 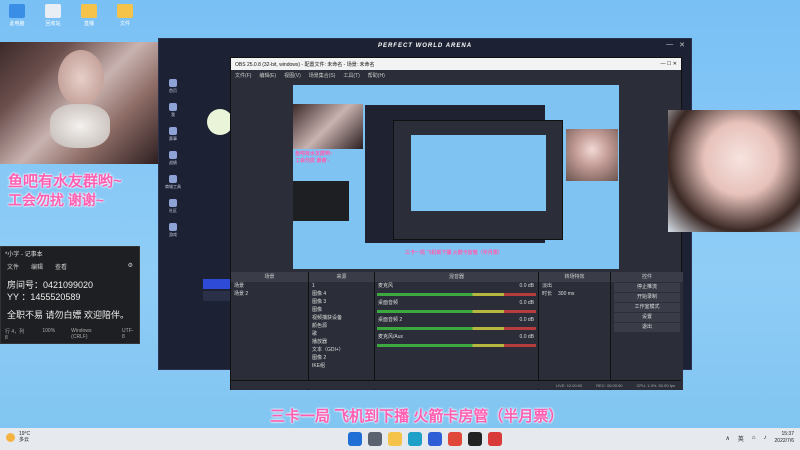 What do you see at coordinates (173, 91) in the screenshot?
I see `pwa-nav-home: 首页` at bounding box center [173, 91].